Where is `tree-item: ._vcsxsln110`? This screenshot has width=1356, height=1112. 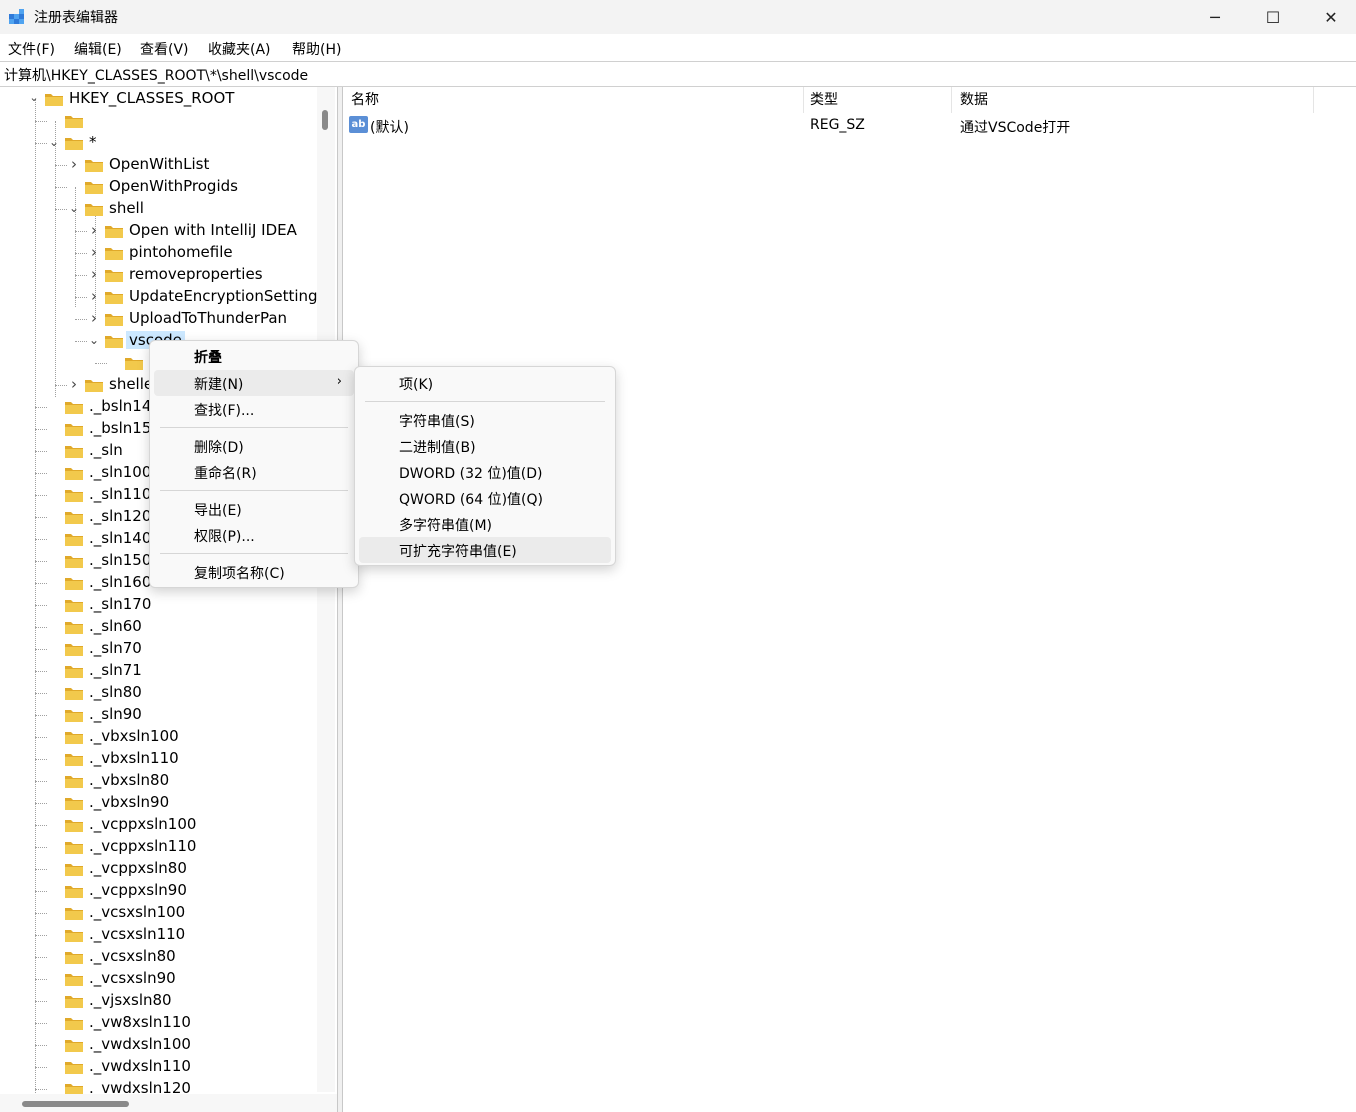 tree-item: ._vcsxsln110 is located at coordinates (183, 935).